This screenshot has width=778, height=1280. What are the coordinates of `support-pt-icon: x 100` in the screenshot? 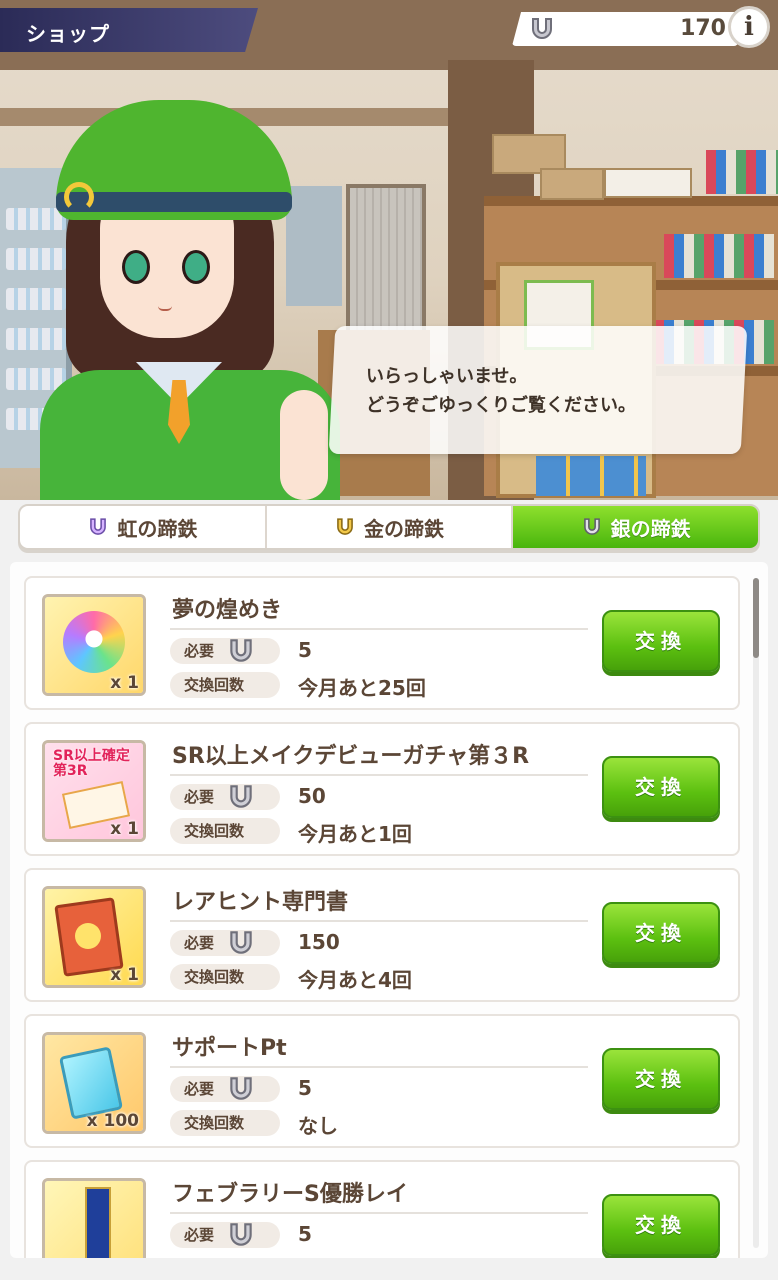 It's located at (94, 1083).